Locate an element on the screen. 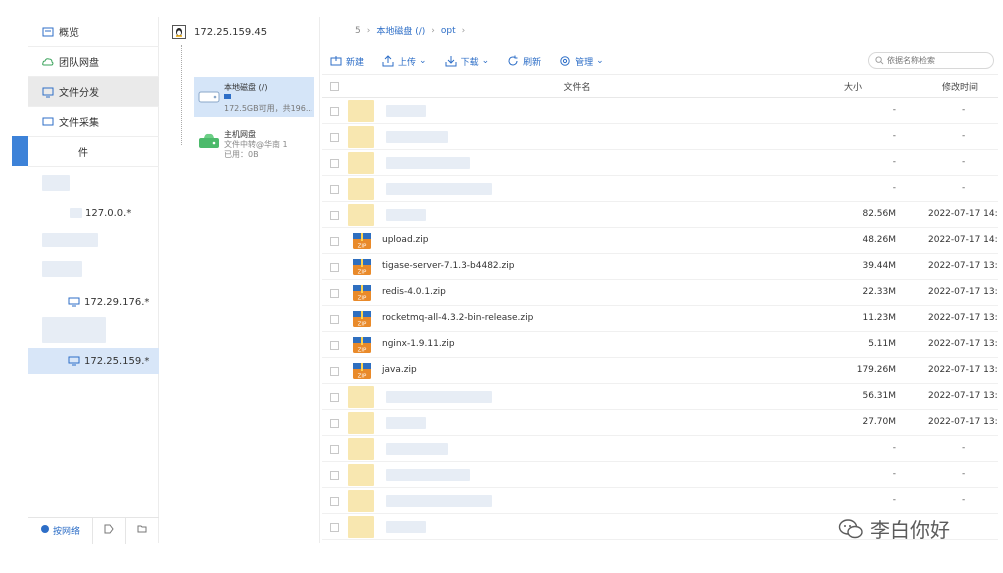  file-name: upload.zip is located at coordinates (405, 240).